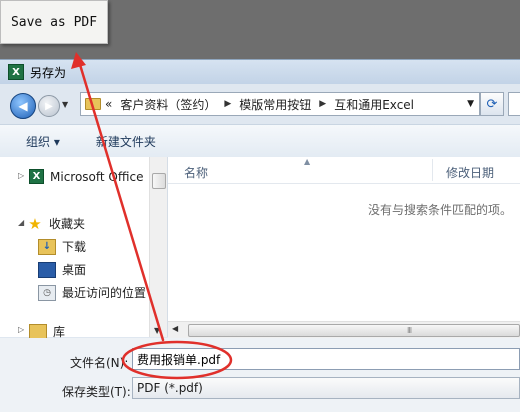 The height and width of the screenshot is (412, 520). I want to click on scroll-left-arrow-icon: ◀, so click(175, 328).